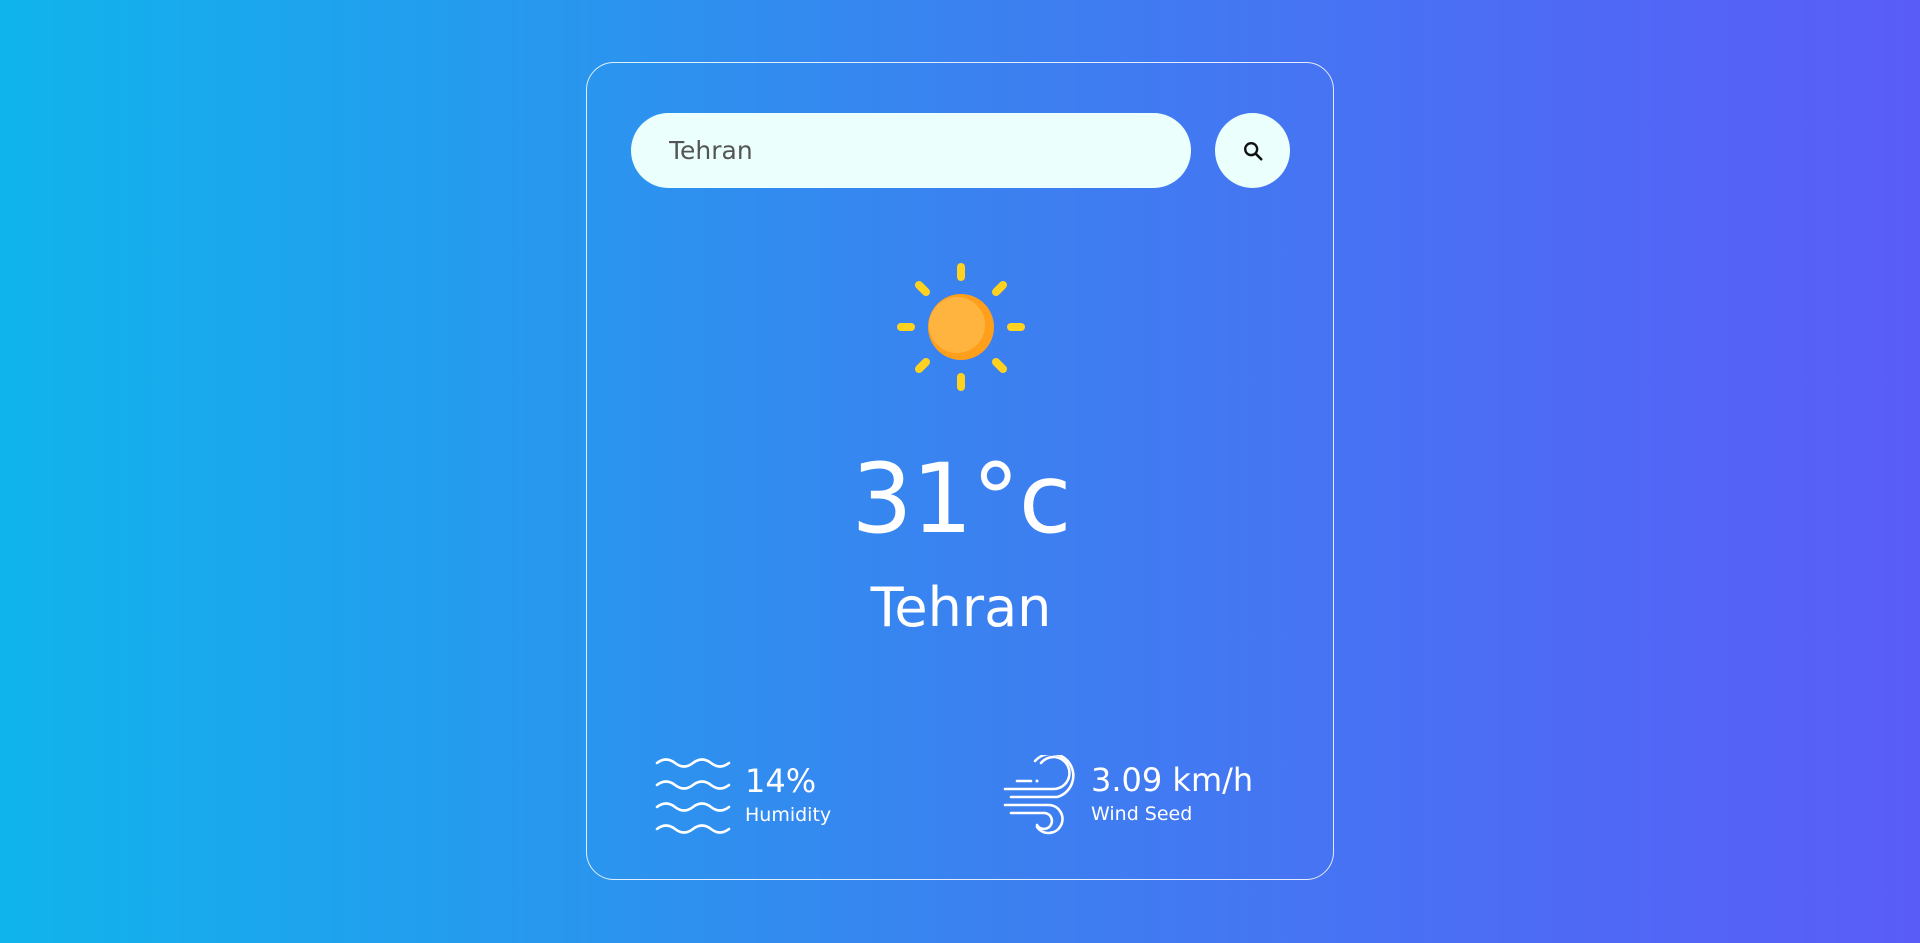 This screenshot has width=1920, height=943. I want to click on wind-label: Wind Seed, so click(1142, 814).